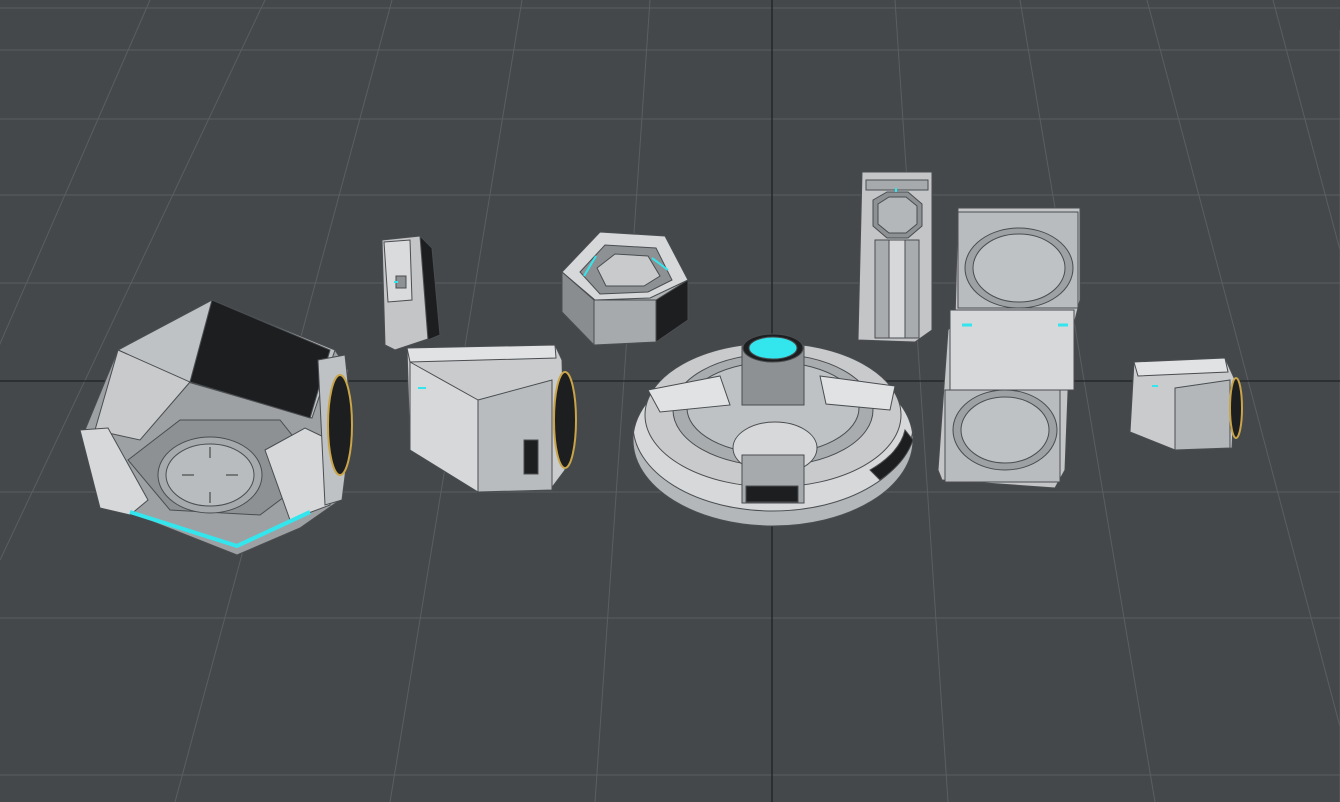  What do you see at coordinates (411, 292) in the screenshot?
I see `small-bracket` at bounding box center [411, 292].